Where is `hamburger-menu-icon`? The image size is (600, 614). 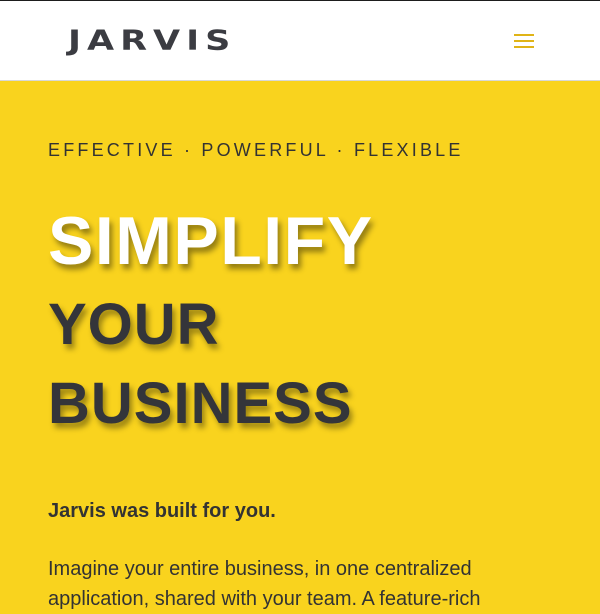
hamburger-menu-icon is located at coordinates (524, 41).